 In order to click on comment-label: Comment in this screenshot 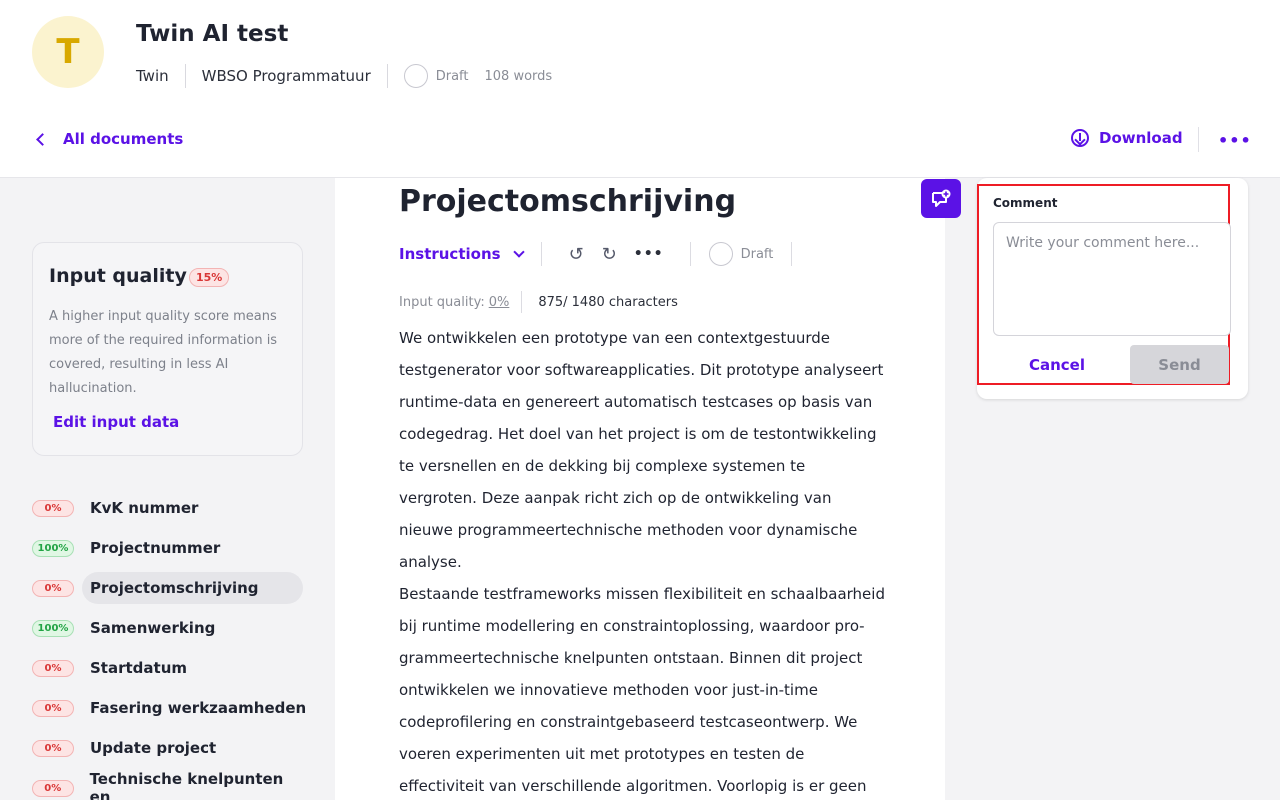, I will do `click(1025, 203)`.